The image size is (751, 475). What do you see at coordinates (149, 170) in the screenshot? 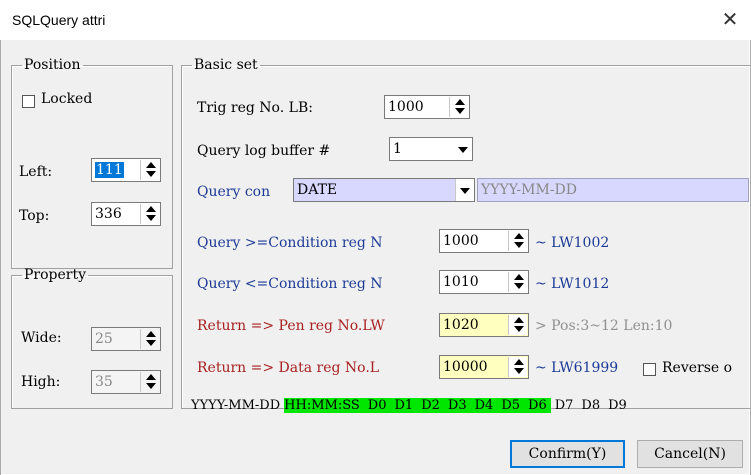
I see `left-spin-buttons` at bounding box center [149, 170].